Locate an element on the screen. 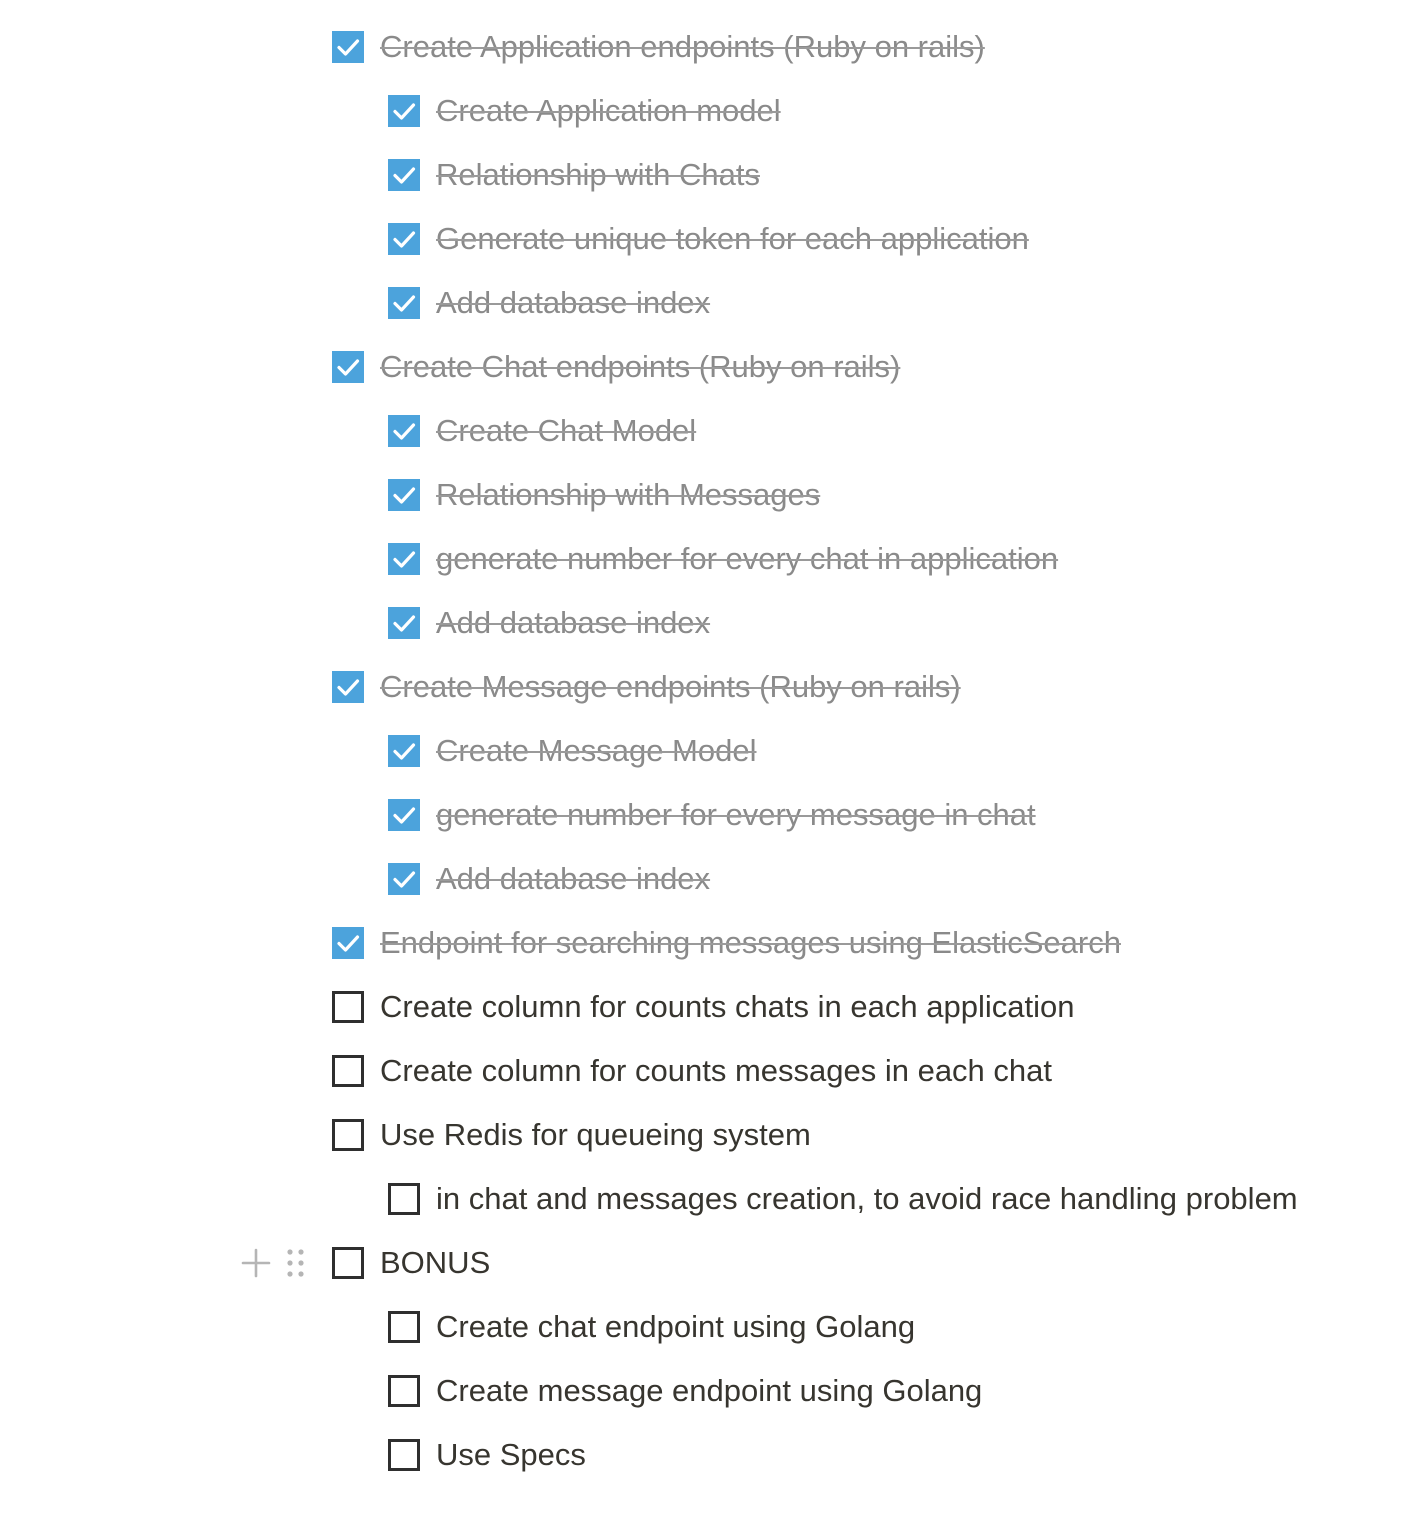  todo-text: Create message endpoint using Golang is located at coordinates (709, 1391).